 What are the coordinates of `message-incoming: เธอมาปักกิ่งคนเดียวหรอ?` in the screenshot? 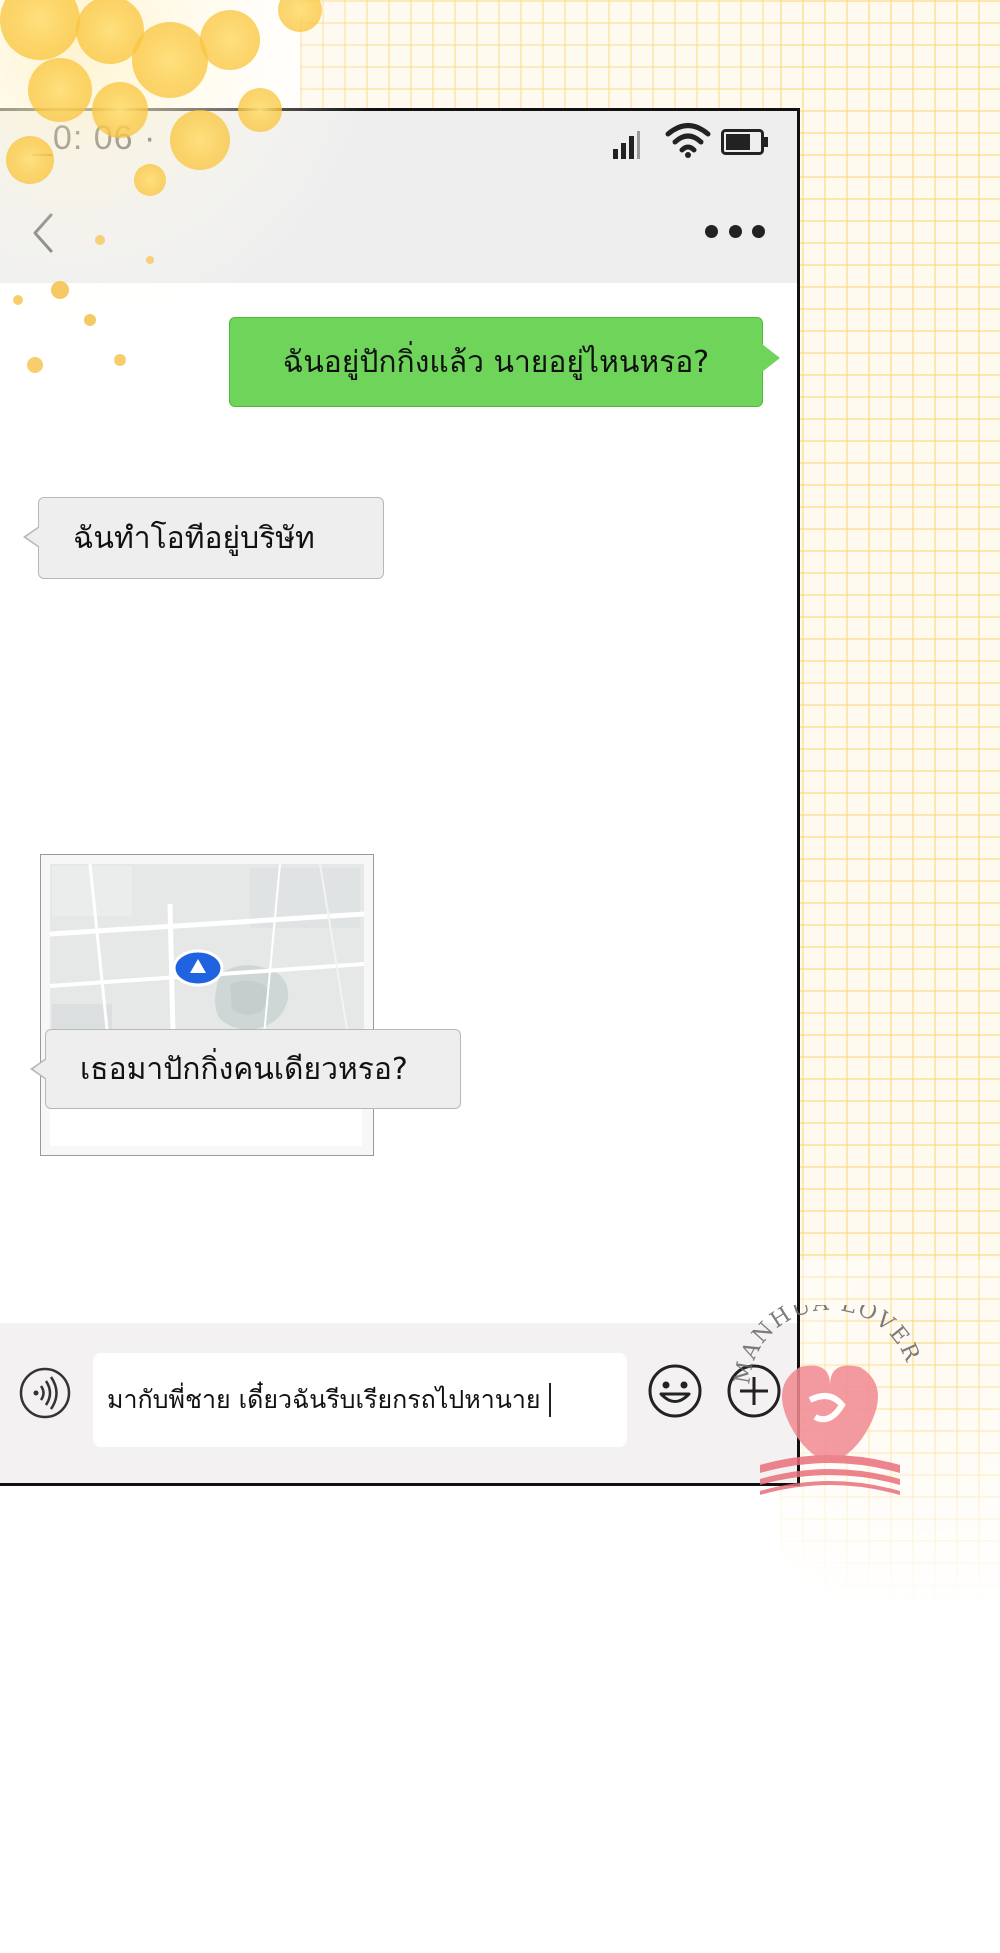 It's located at (245, 1069).